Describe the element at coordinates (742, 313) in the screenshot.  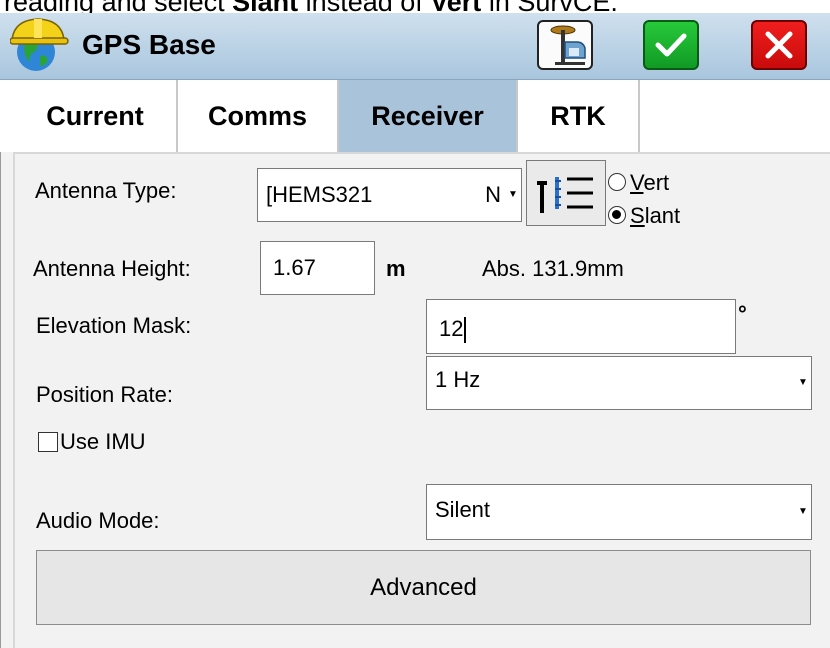
I see `elevation-mask-unit: °` at that location.